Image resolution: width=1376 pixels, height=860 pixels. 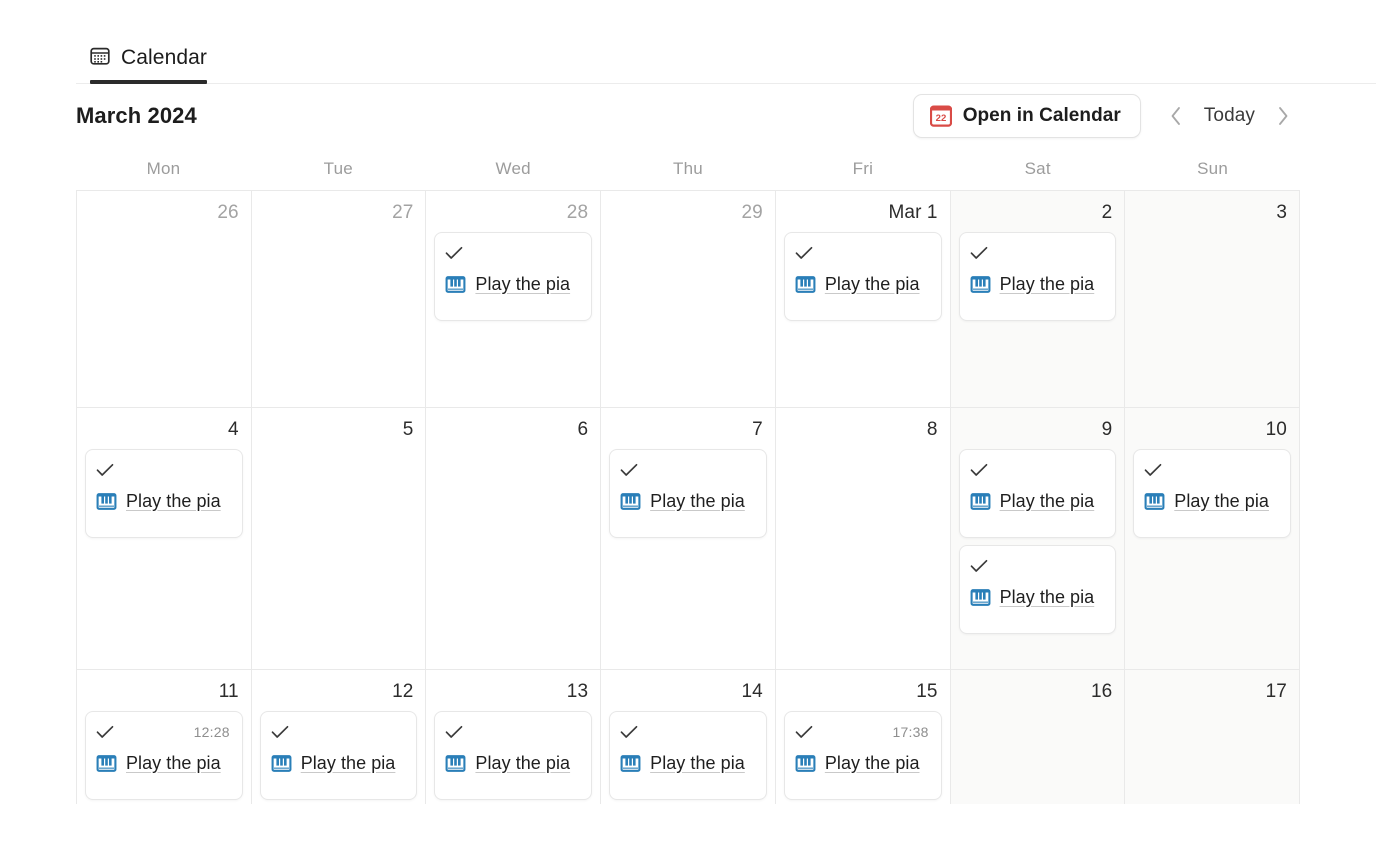 What do you see at coordinates (339, 299) in the screenshot?
I see `day-cell: 27` at bounding box center [339, 299].